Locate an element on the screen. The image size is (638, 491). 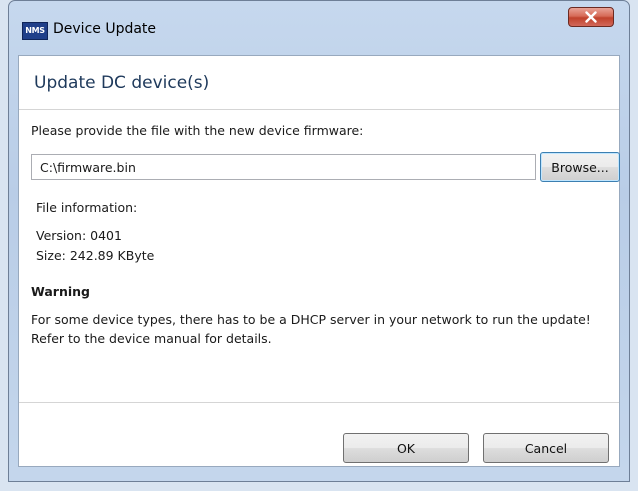
ok-button: OK is located at coordinates (406, 448).